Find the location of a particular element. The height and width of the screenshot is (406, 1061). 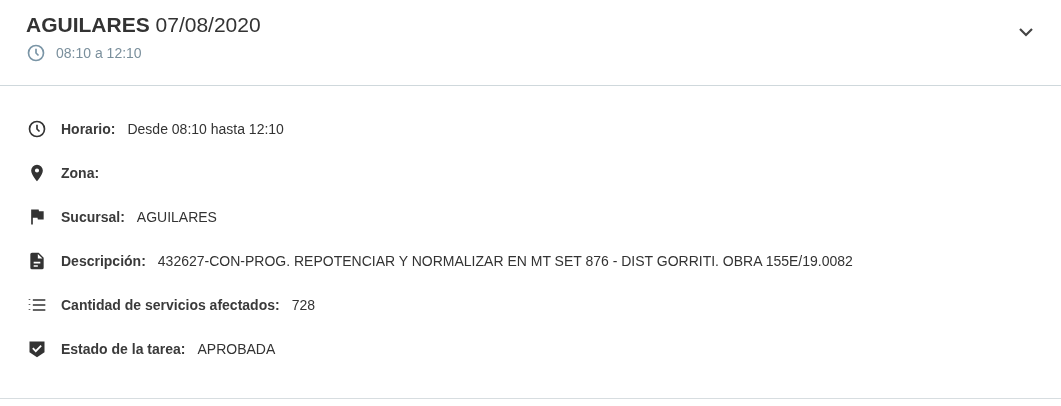

field-value: APROBADA is located at coordinates (236, 348).